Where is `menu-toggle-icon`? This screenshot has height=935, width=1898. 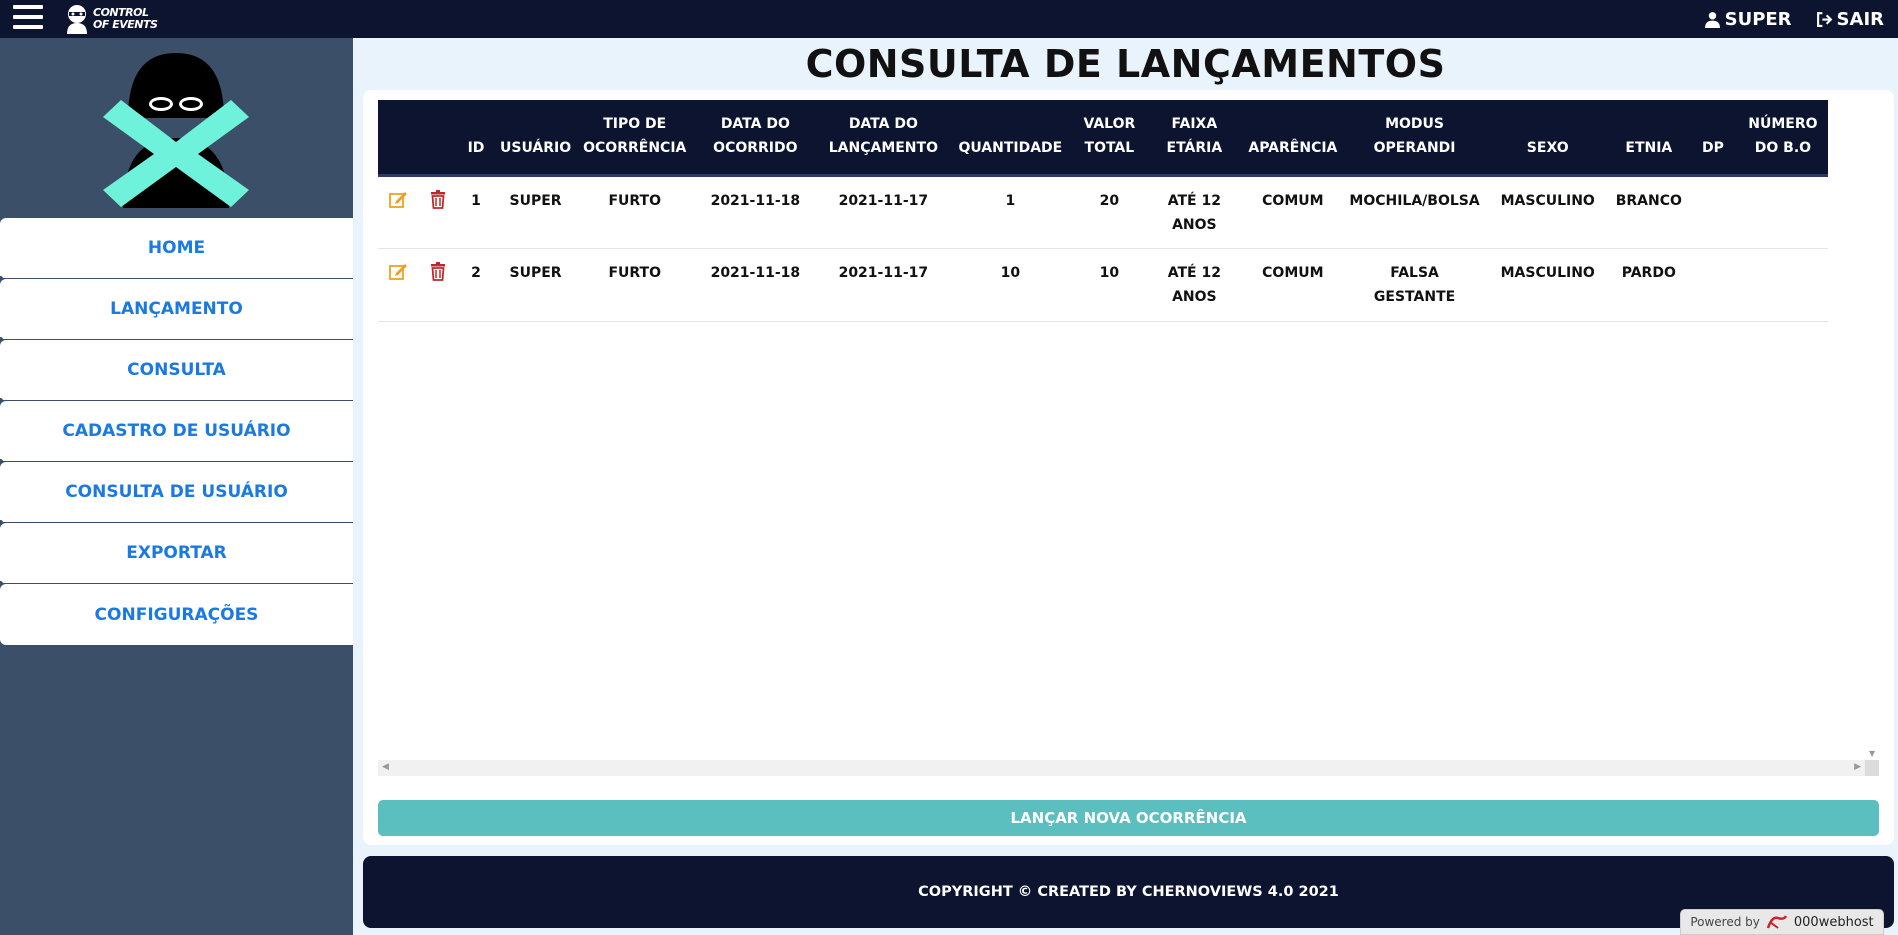 menu-toggle-icon is located at coordinates (28, 18).